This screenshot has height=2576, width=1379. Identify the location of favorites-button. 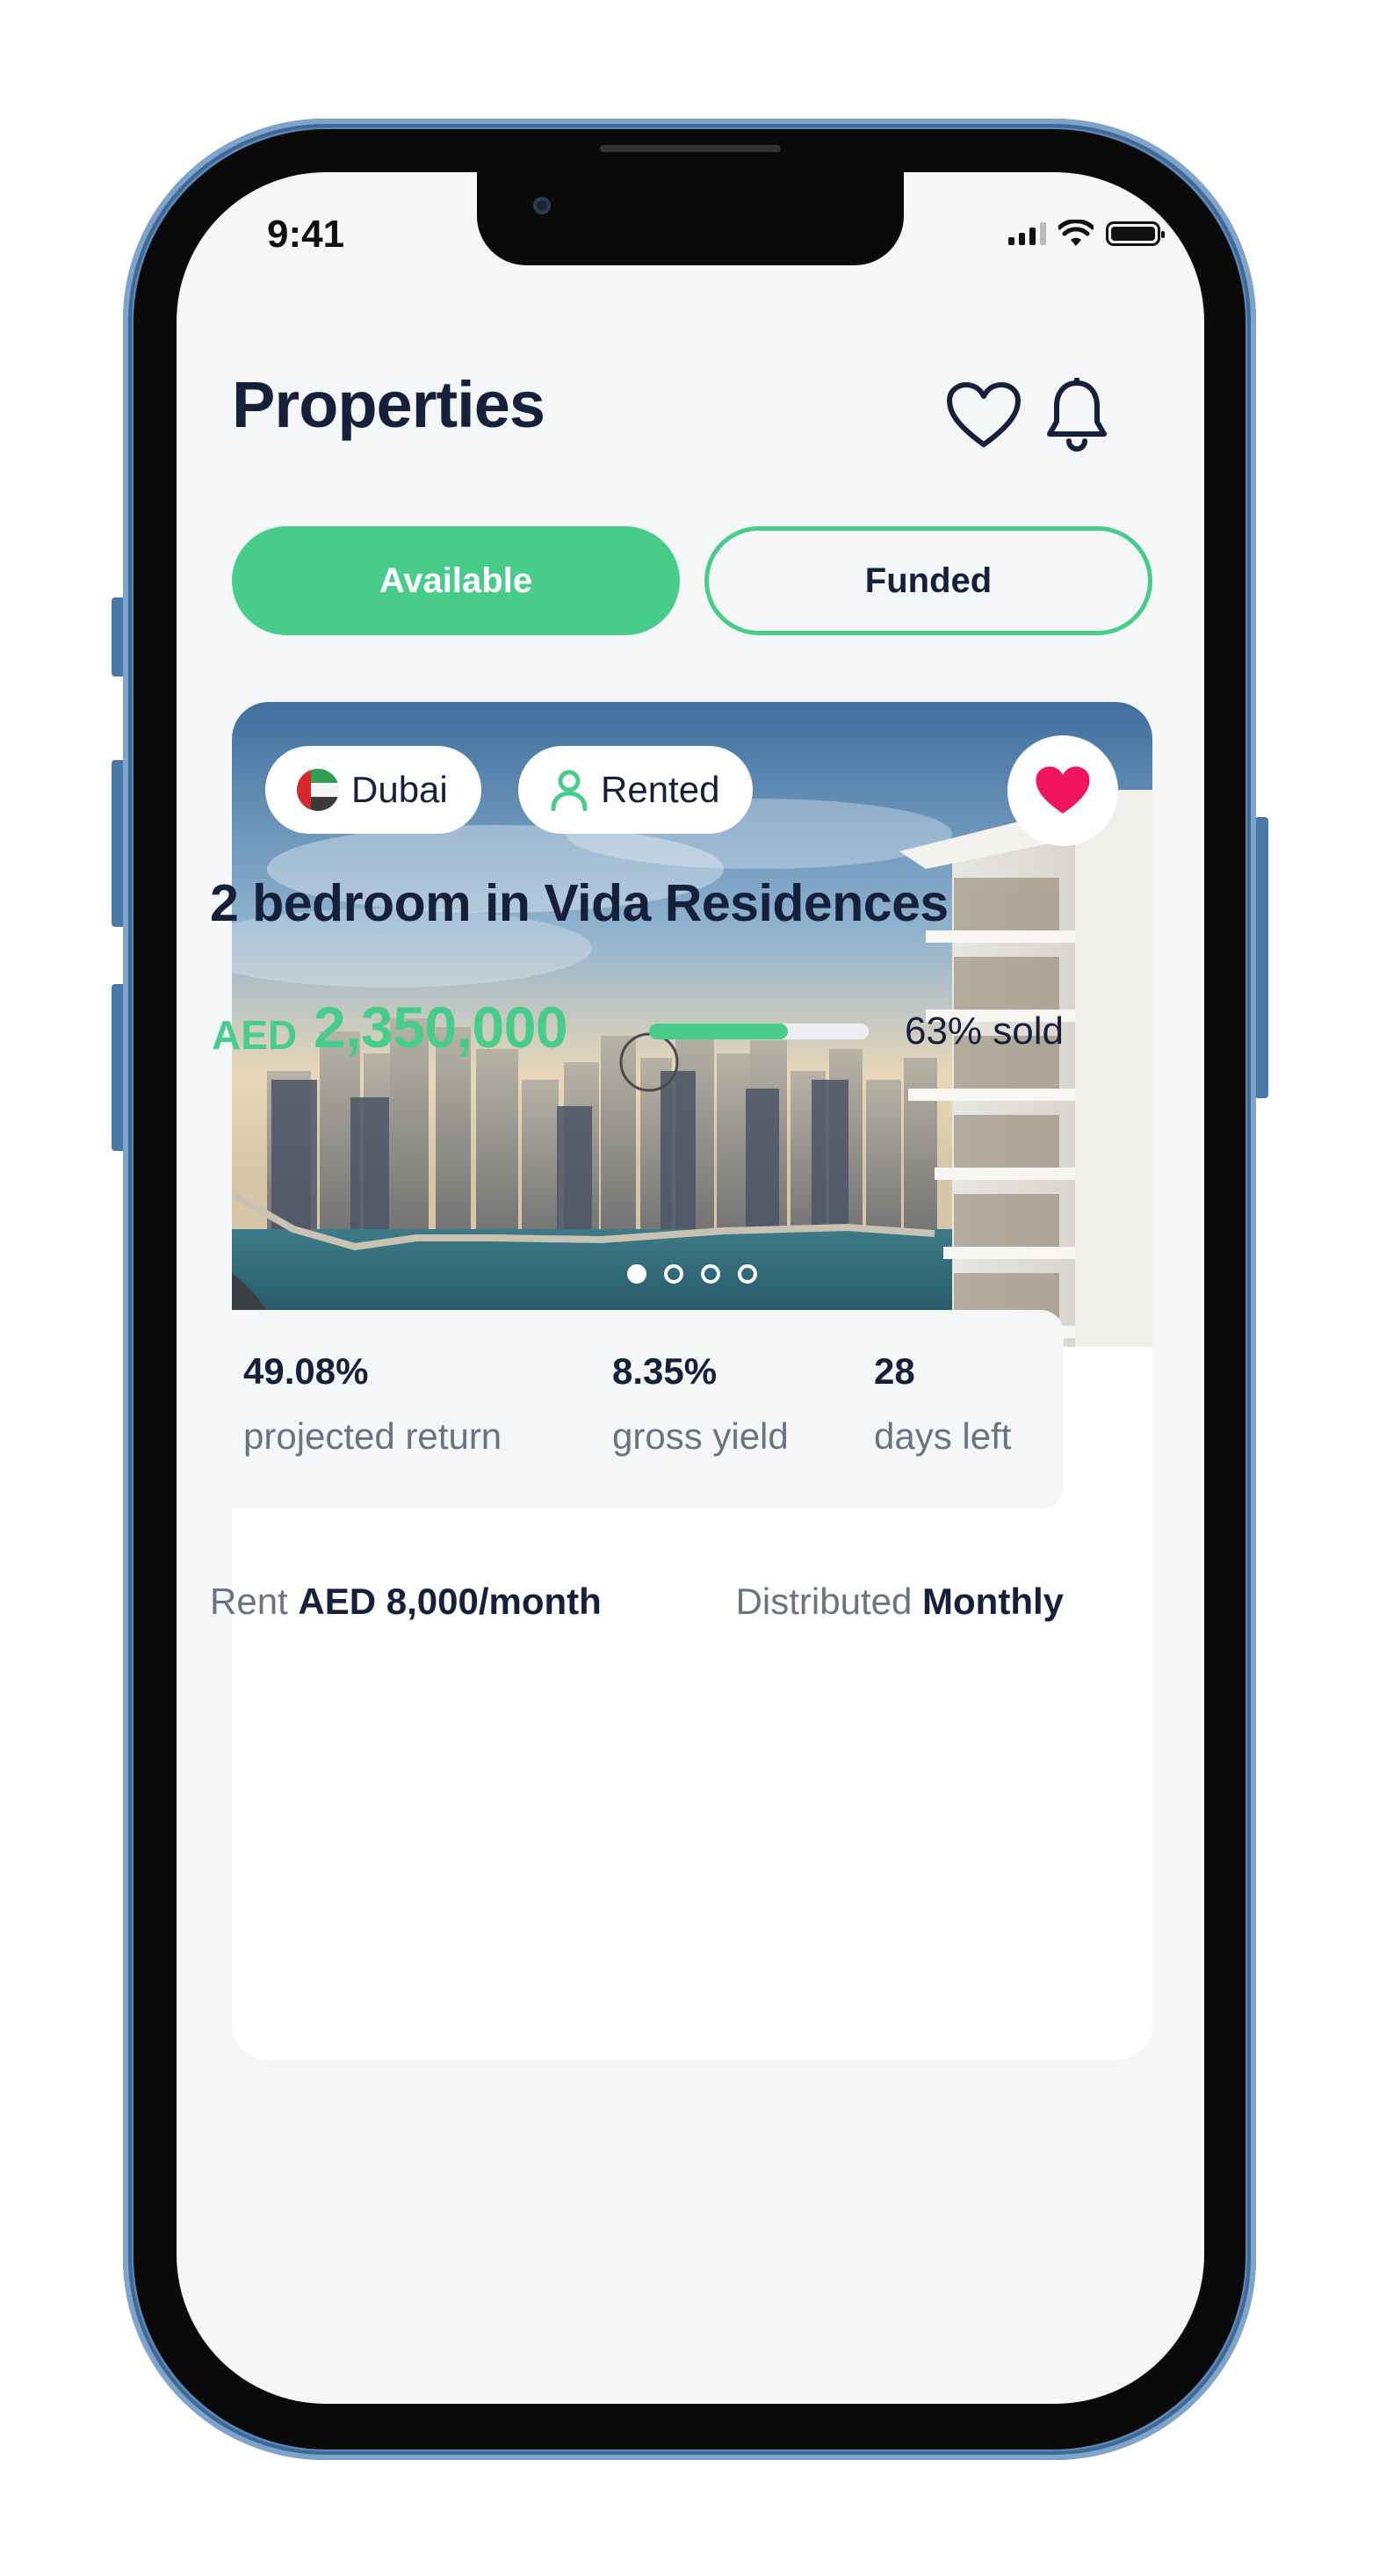
(984, 415).